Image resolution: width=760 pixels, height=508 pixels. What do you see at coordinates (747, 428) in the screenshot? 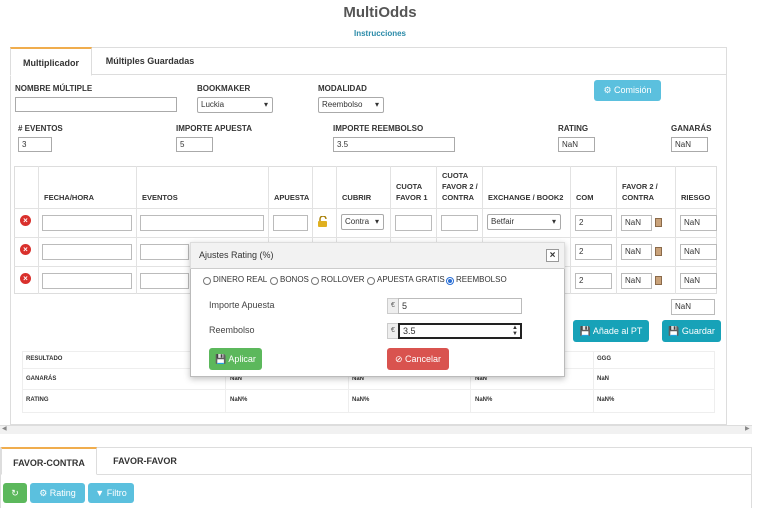
I see `scroll-right-icon: ▶` at bounding box center [747, 428].